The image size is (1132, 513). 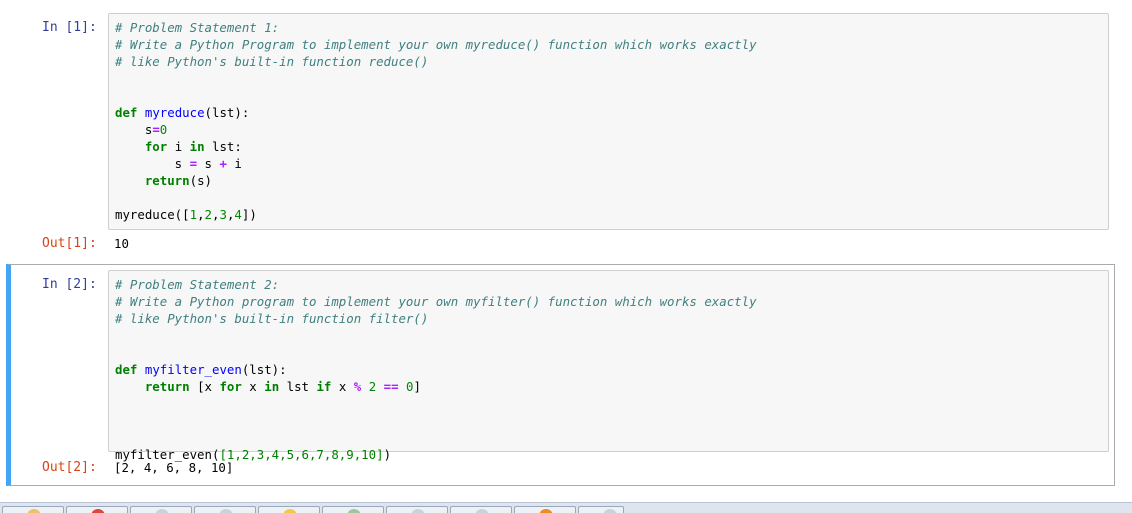 What do you see at coordinates (69, 467) in the screenshot?
I see `out-prompt-2: Out[2]:` at bounding box center [69, 467].